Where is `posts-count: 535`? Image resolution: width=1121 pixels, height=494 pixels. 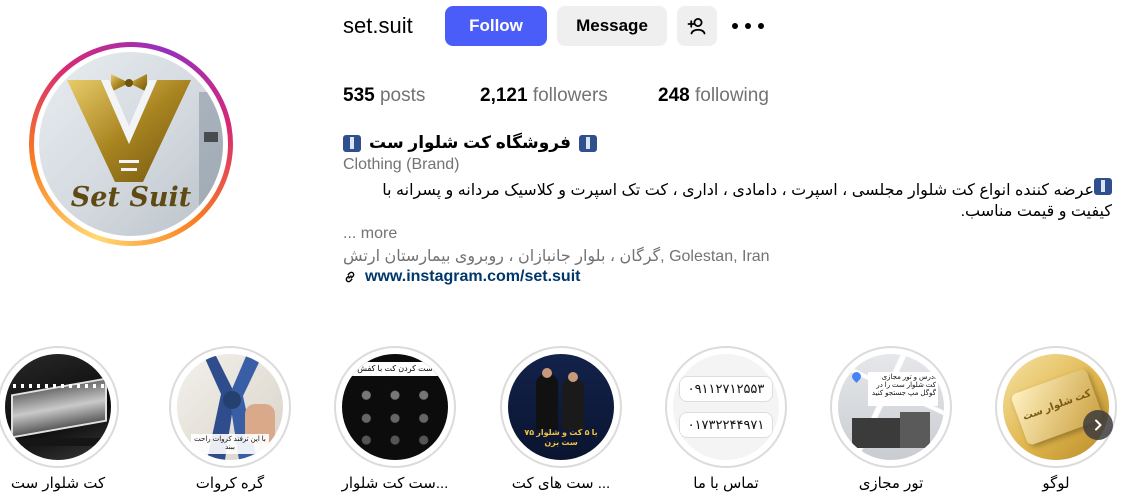
posts-count: 535 is located at coordinates (359, 95).